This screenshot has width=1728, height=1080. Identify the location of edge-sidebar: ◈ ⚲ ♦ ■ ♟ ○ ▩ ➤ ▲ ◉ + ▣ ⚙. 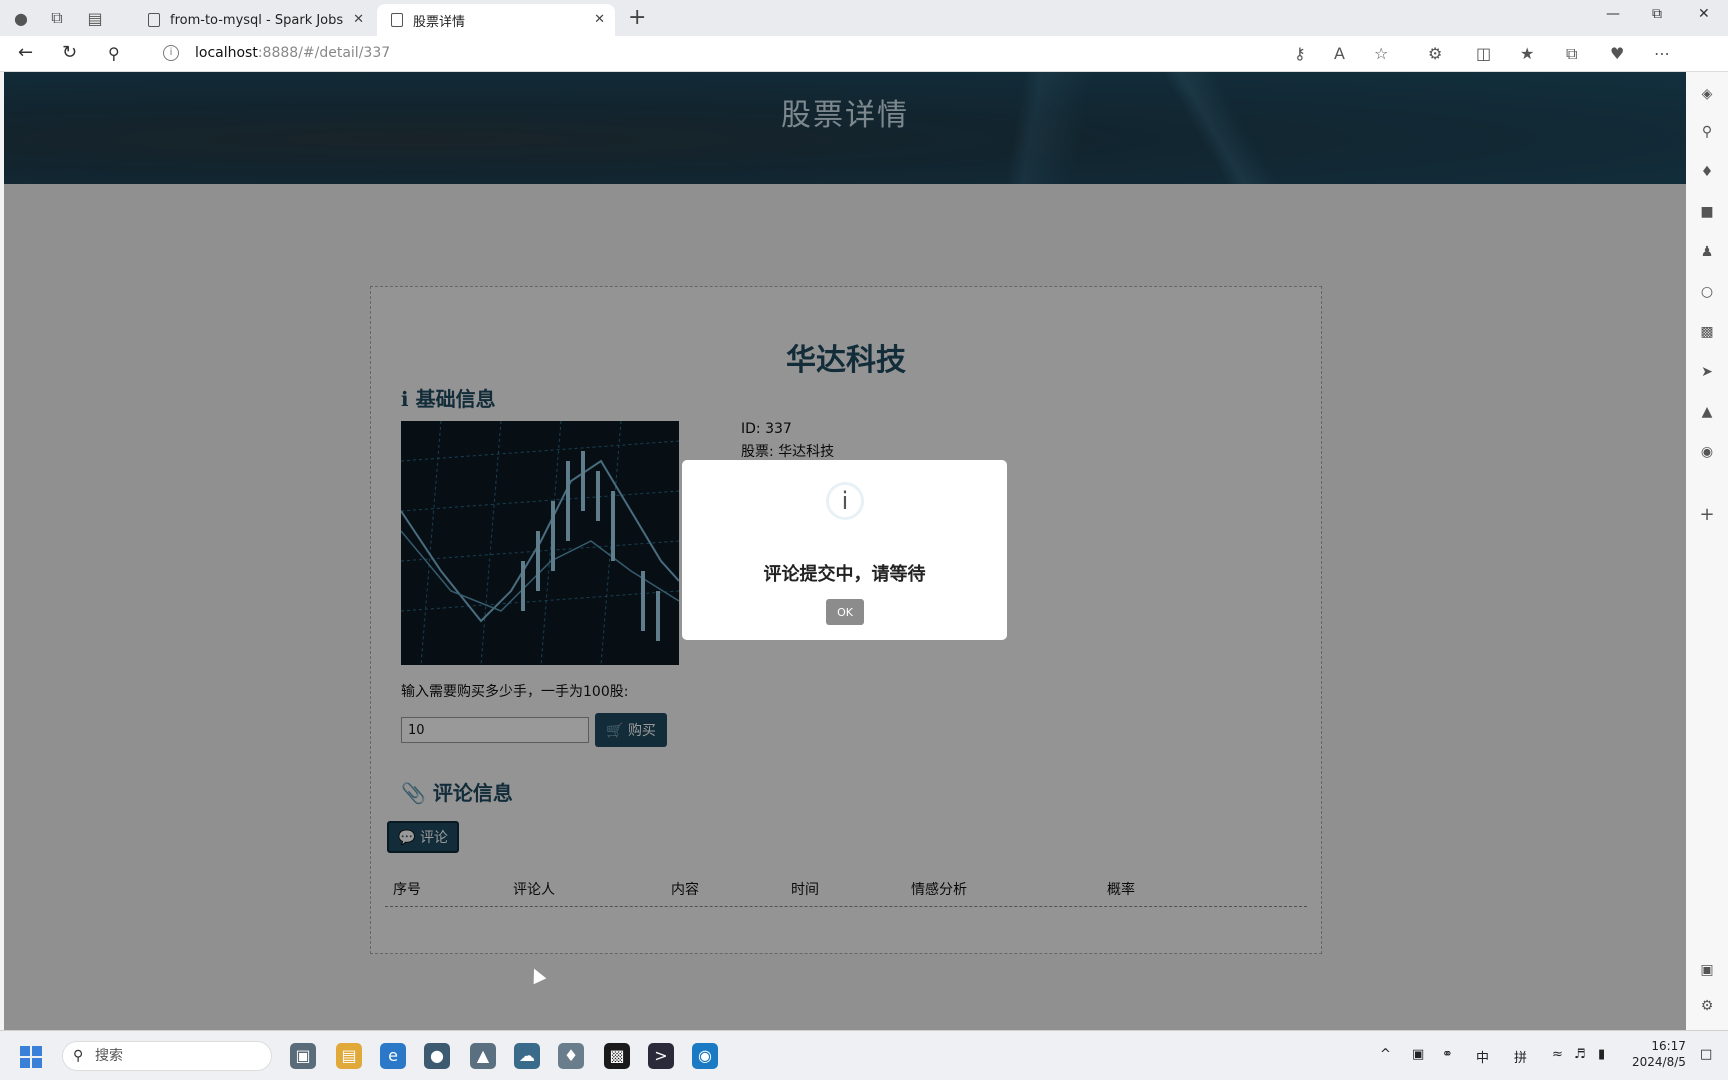
(1707, 551).